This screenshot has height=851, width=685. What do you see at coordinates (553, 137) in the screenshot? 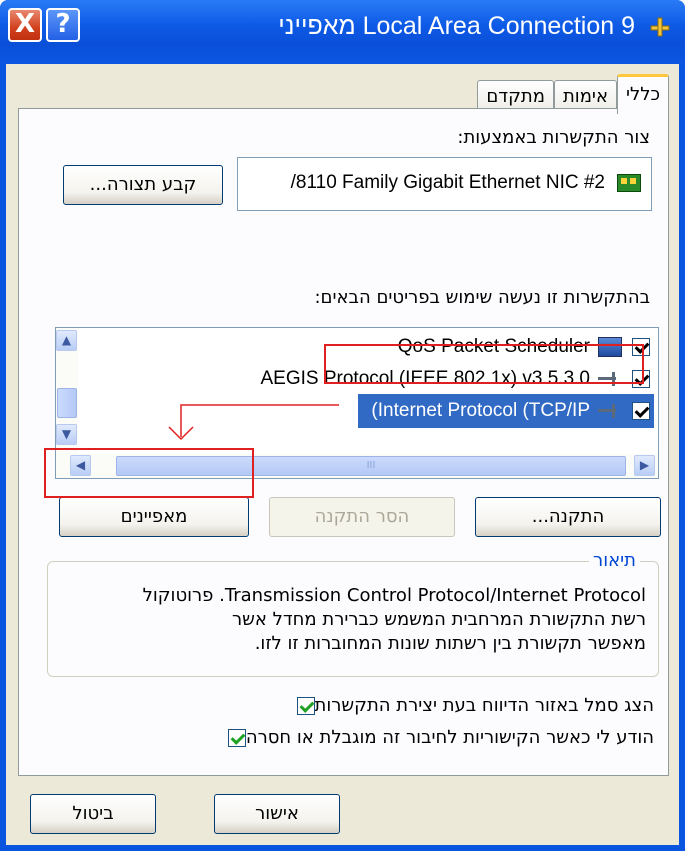
I see `connect-using-label: צור התקשרות באמצעות:` at bounding box center [553, 137].